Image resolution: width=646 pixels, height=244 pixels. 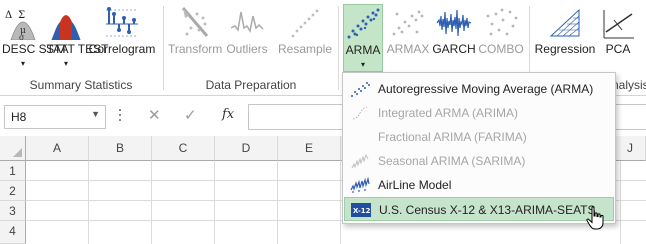 What do you see at coordinates (21, 15) in the screenshot?
I see `svg-text: Σ` at bounding box center [21, 15].